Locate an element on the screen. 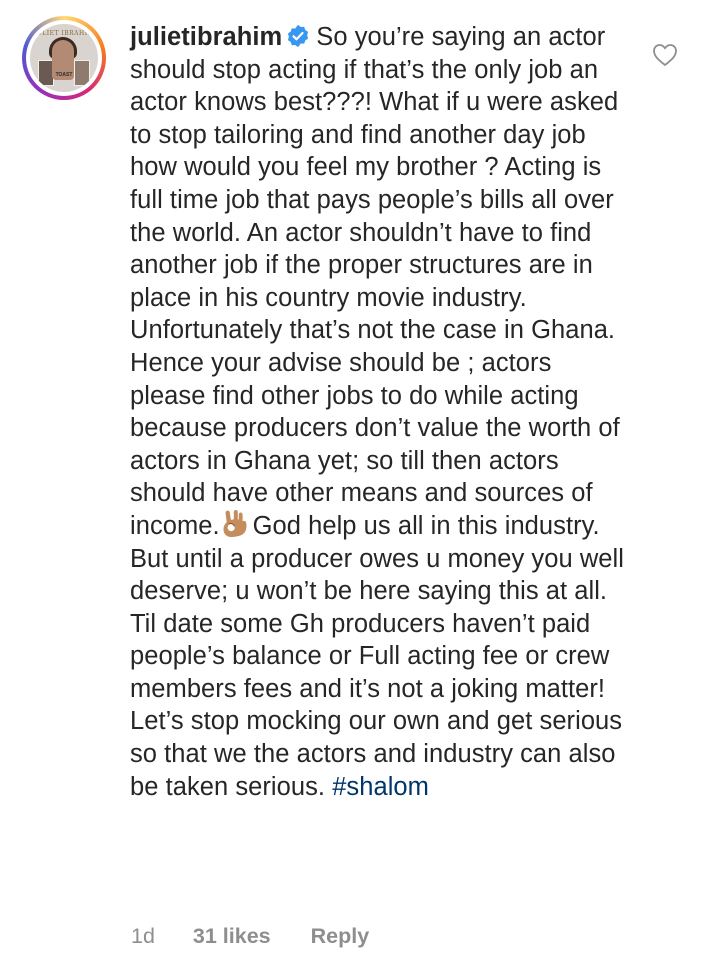 The width and height of the screenshot is (720, 974). likes-count-button: 31 likes is located at coordinates (232, 936).